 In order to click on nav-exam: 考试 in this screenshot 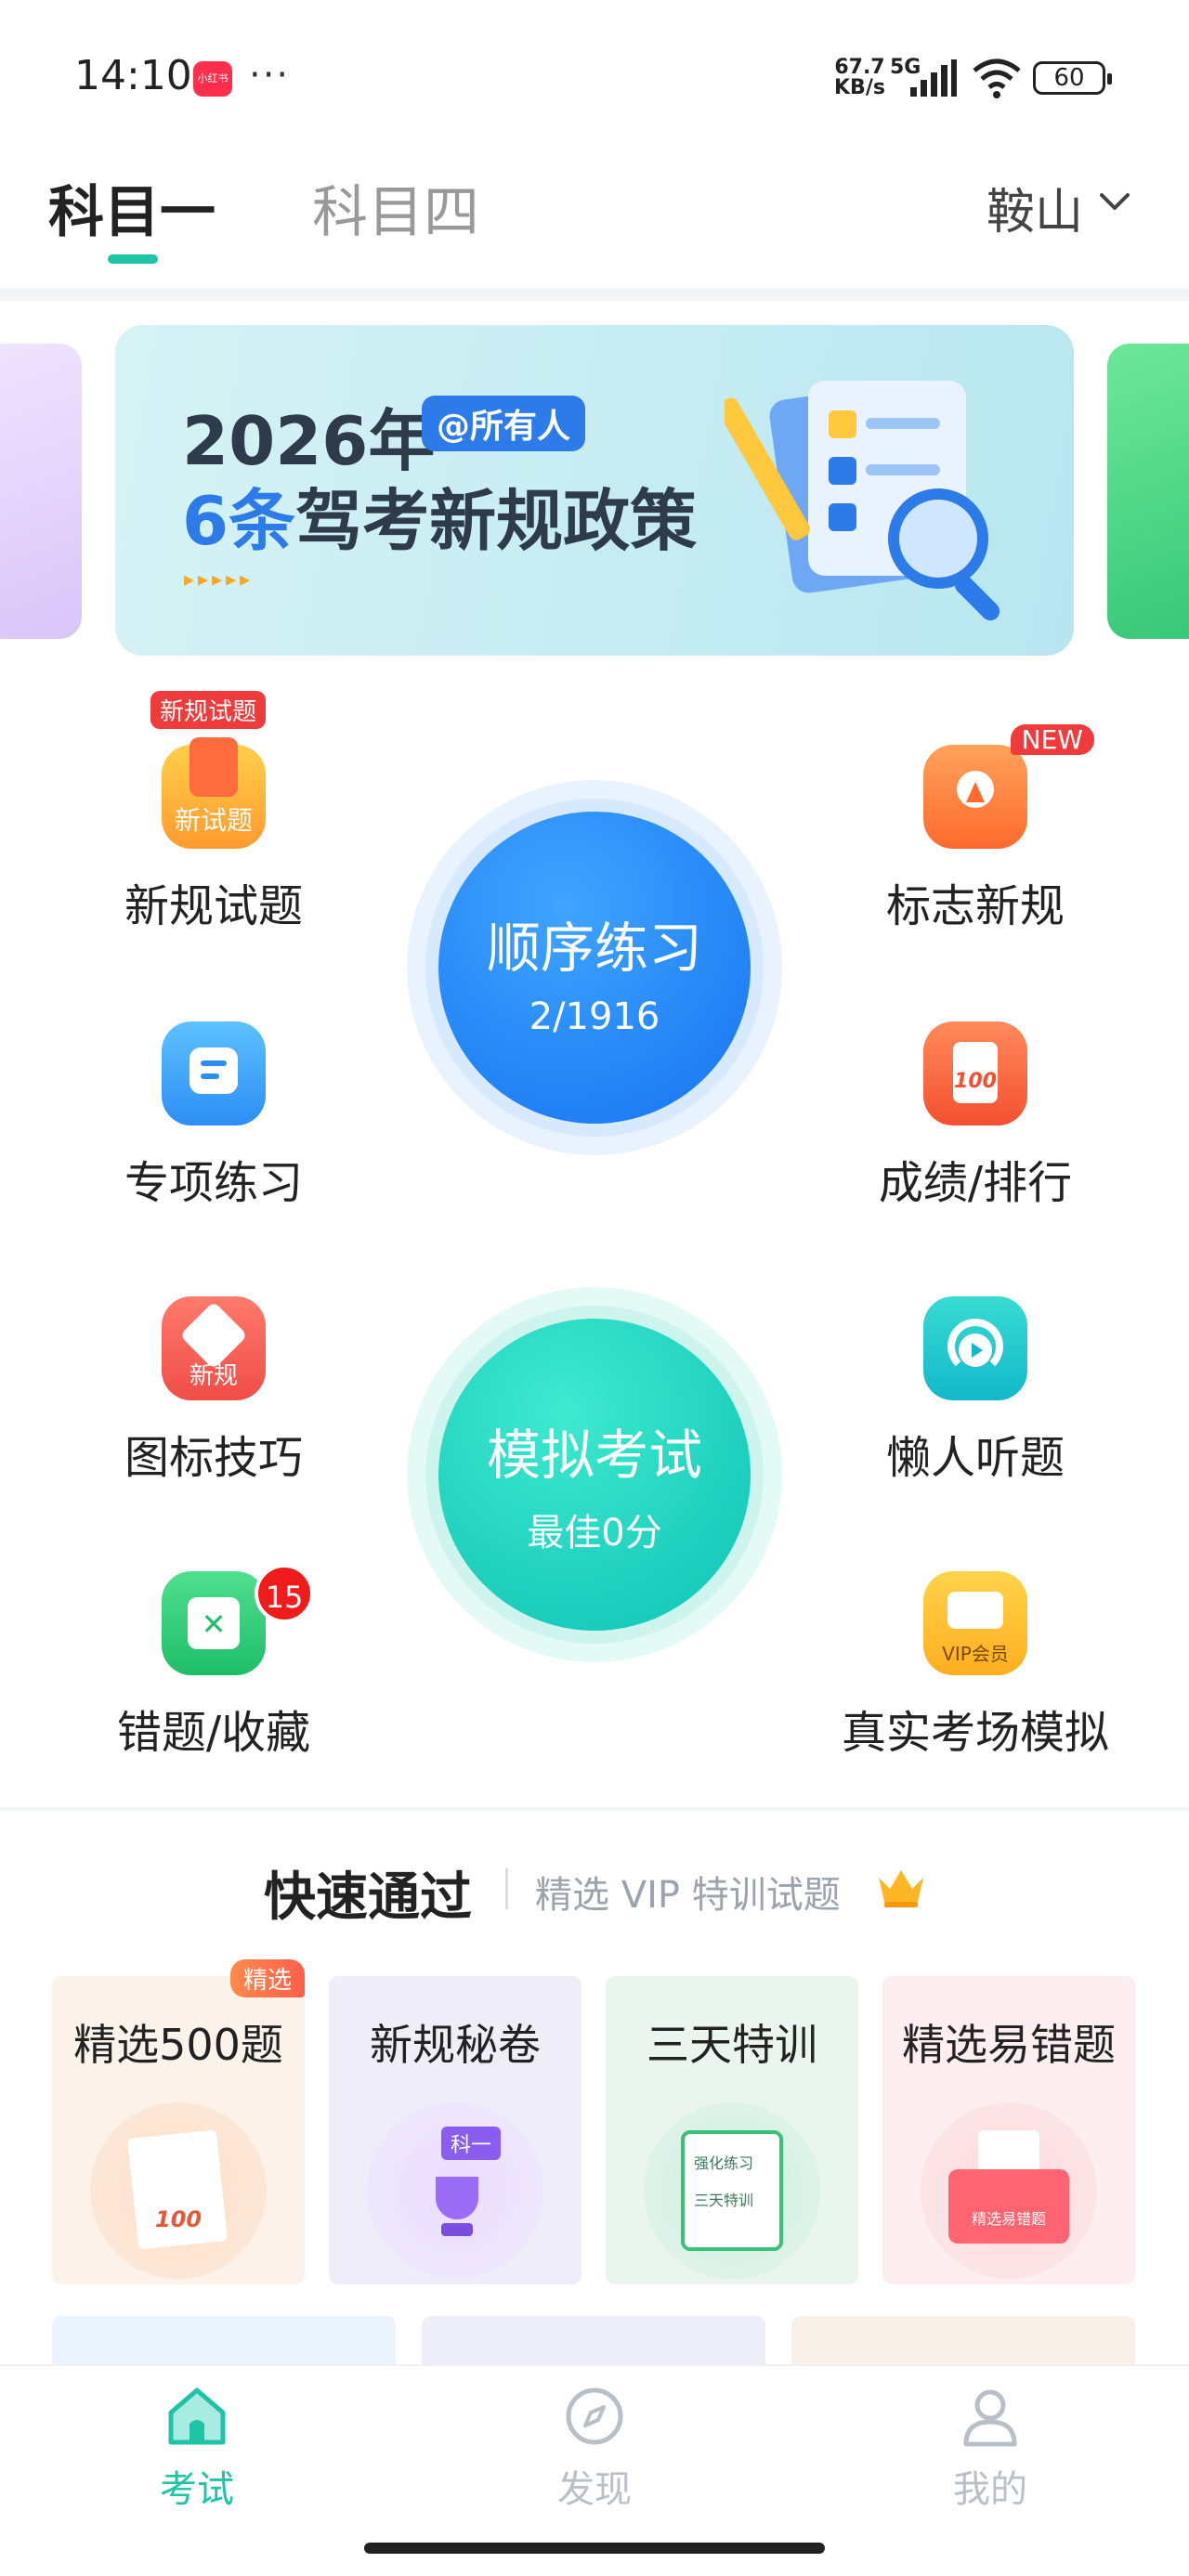, I will do `click(197, 2448)`.